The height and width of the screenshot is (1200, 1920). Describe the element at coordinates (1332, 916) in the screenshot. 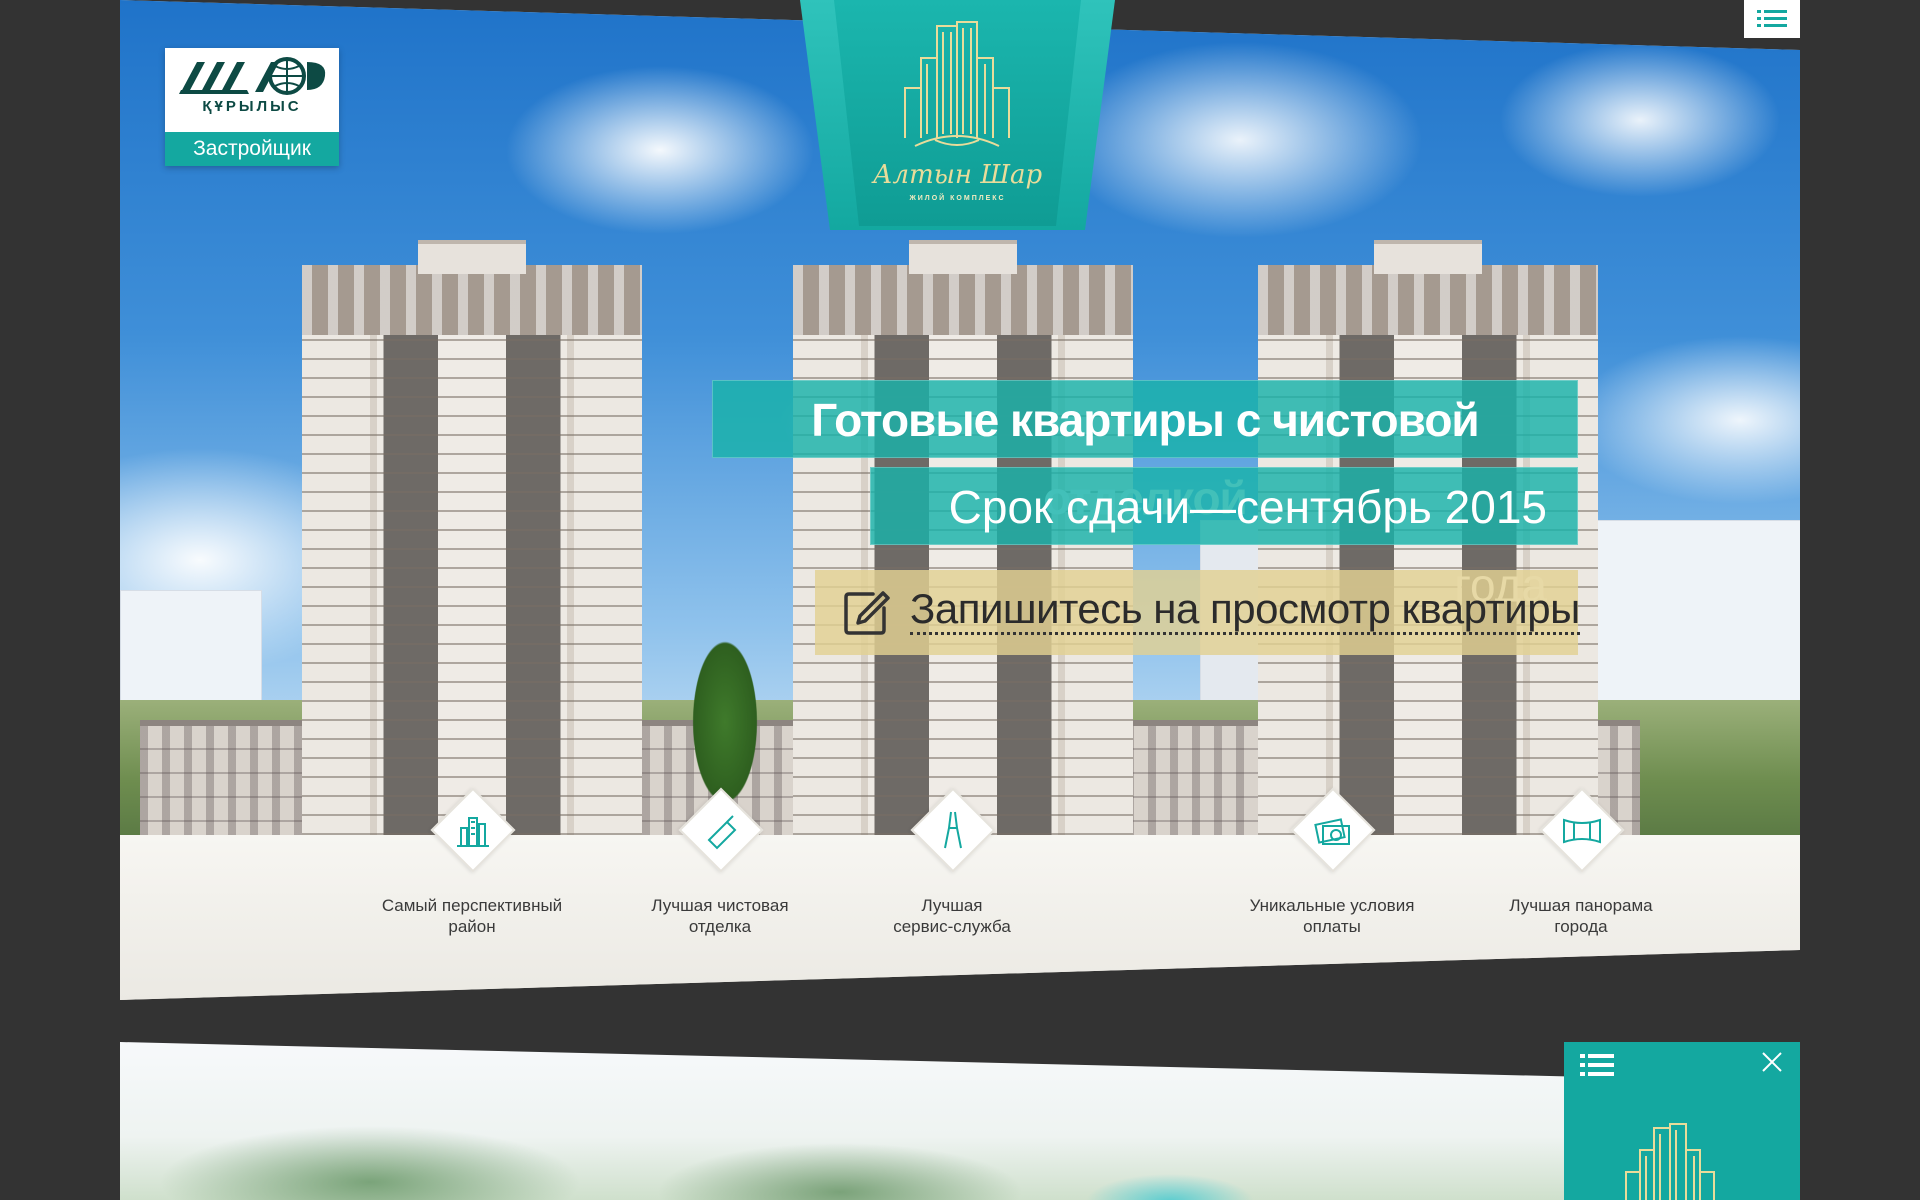

I see `feature-label: Уникальные условия оплаты` at that location.